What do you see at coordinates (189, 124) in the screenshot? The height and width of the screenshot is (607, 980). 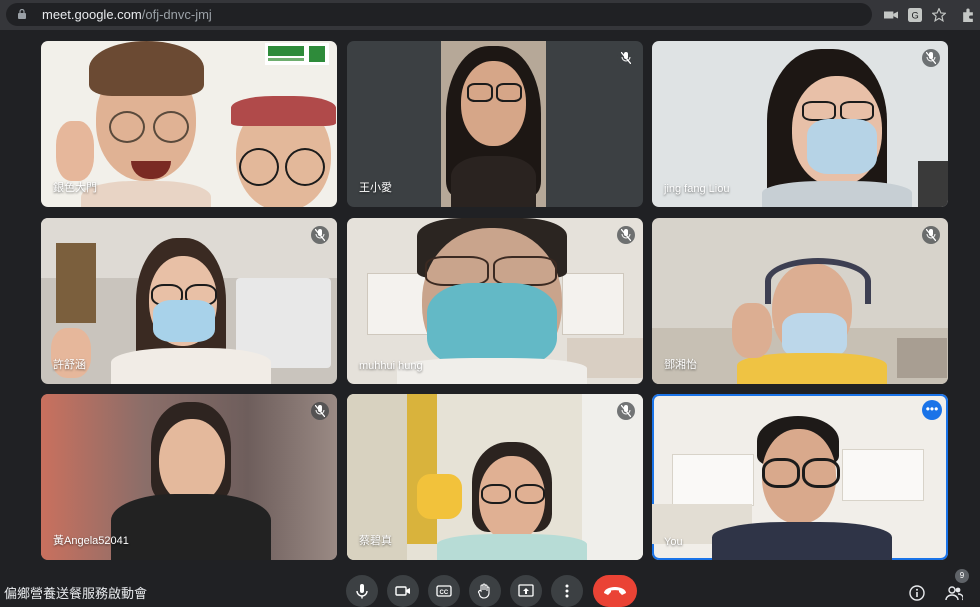 I see `participant-tile: 銀色大門` at bounding box center [189, 124].